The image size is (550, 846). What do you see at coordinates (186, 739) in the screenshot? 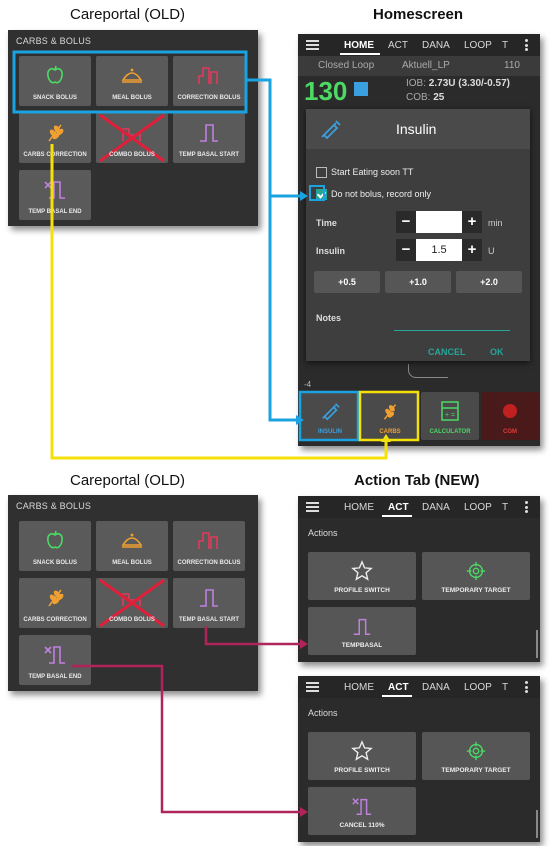
I see `magenta-connector-cancel` at bounding box center [186, 739].